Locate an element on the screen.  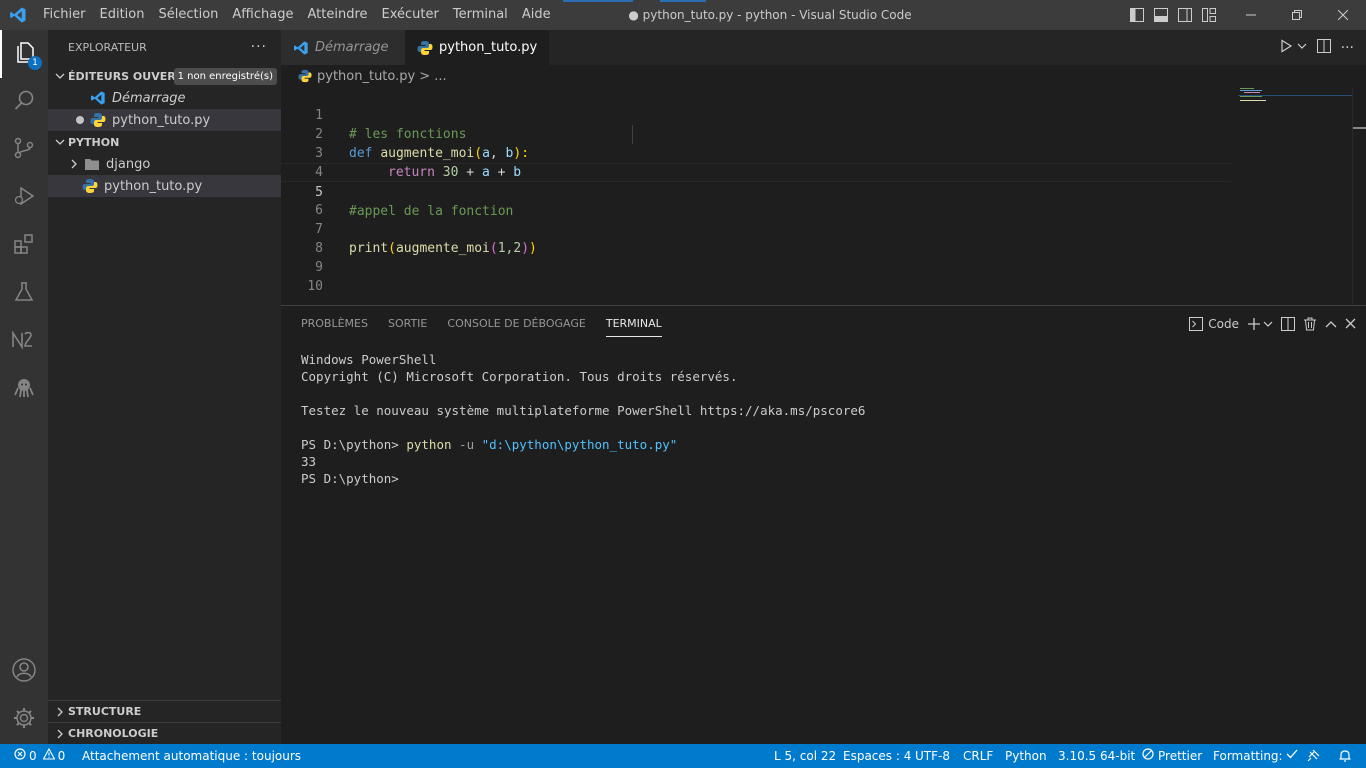
menu-executer: Exécuter is located at coordinates (410, 15).